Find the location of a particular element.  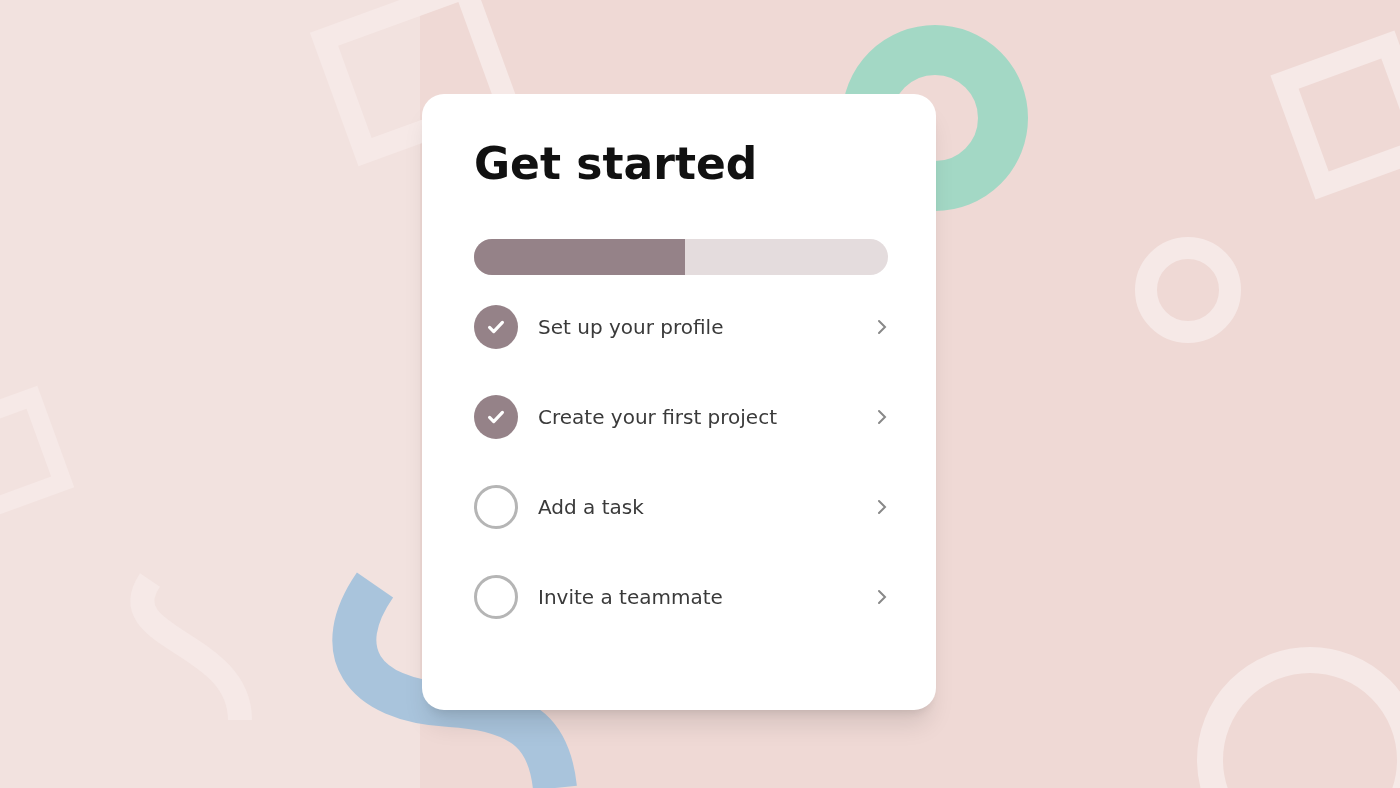

task-label: Add a task is located at coordinates (591, 507).